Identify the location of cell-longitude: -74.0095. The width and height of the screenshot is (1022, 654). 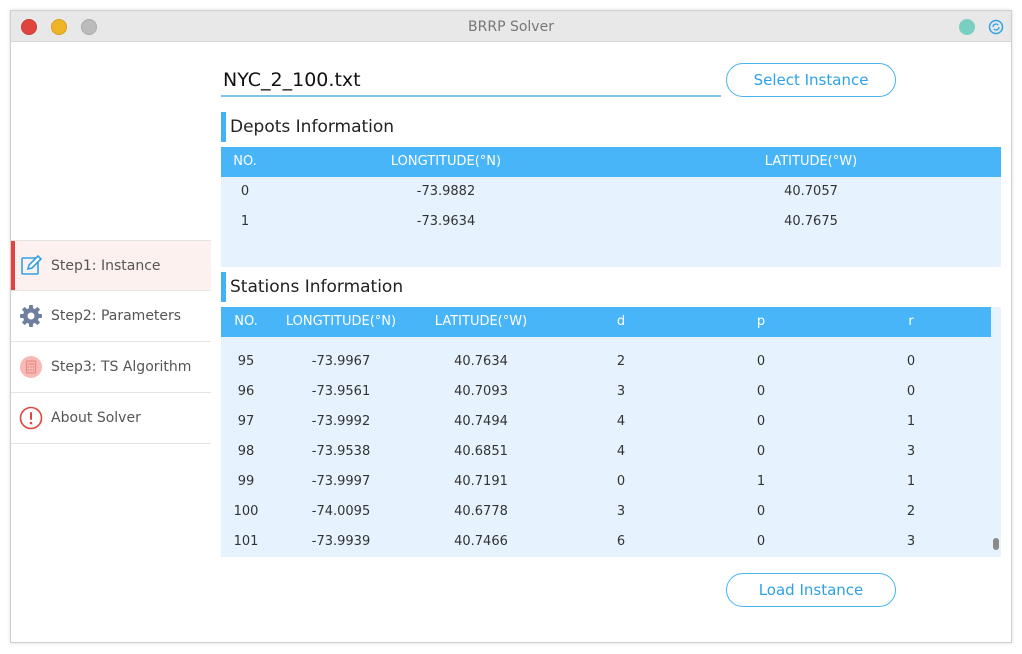
(341, 511).